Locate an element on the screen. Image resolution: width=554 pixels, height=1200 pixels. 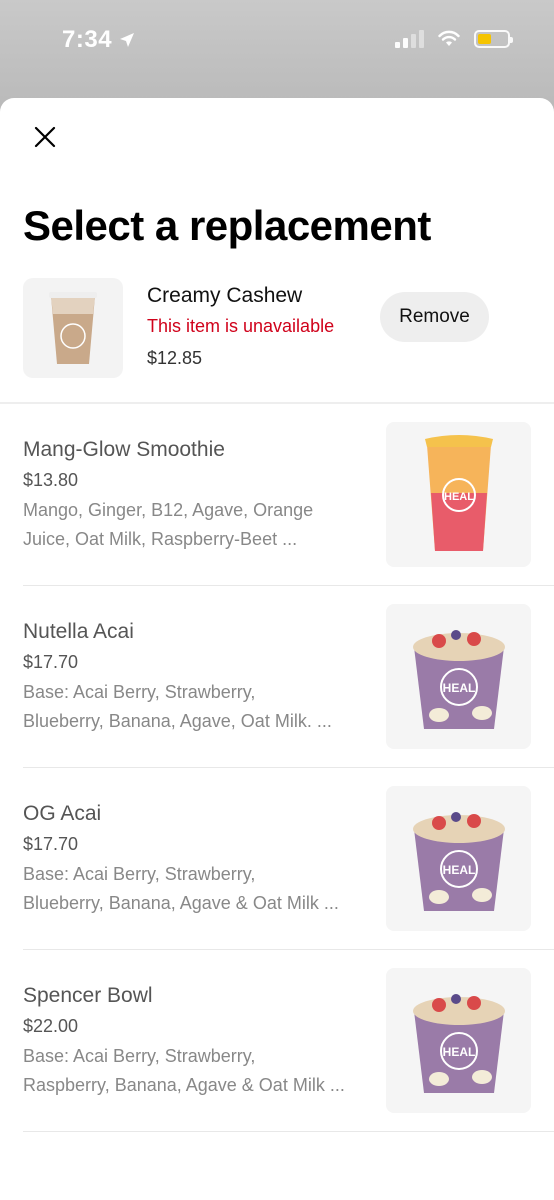
item-name: Nutella Acai is located at coordinates (78, 631).